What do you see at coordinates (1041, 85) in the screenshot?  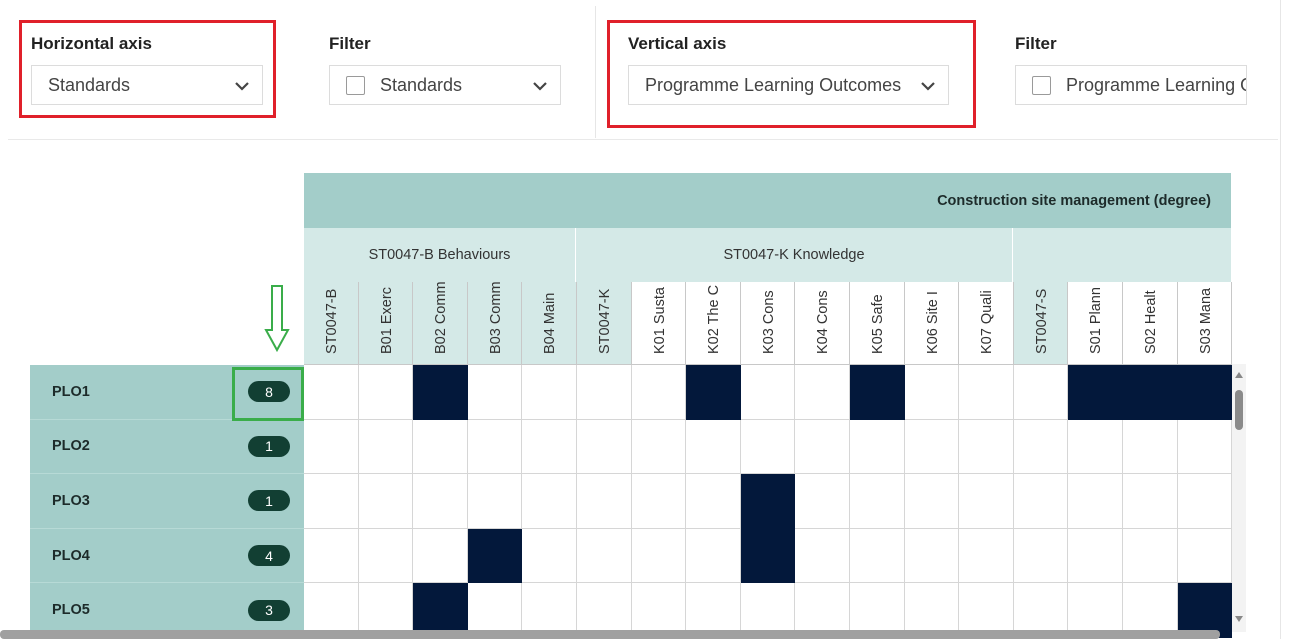 I see `filter-2-checkbox` at bounding box center [1041, 85].